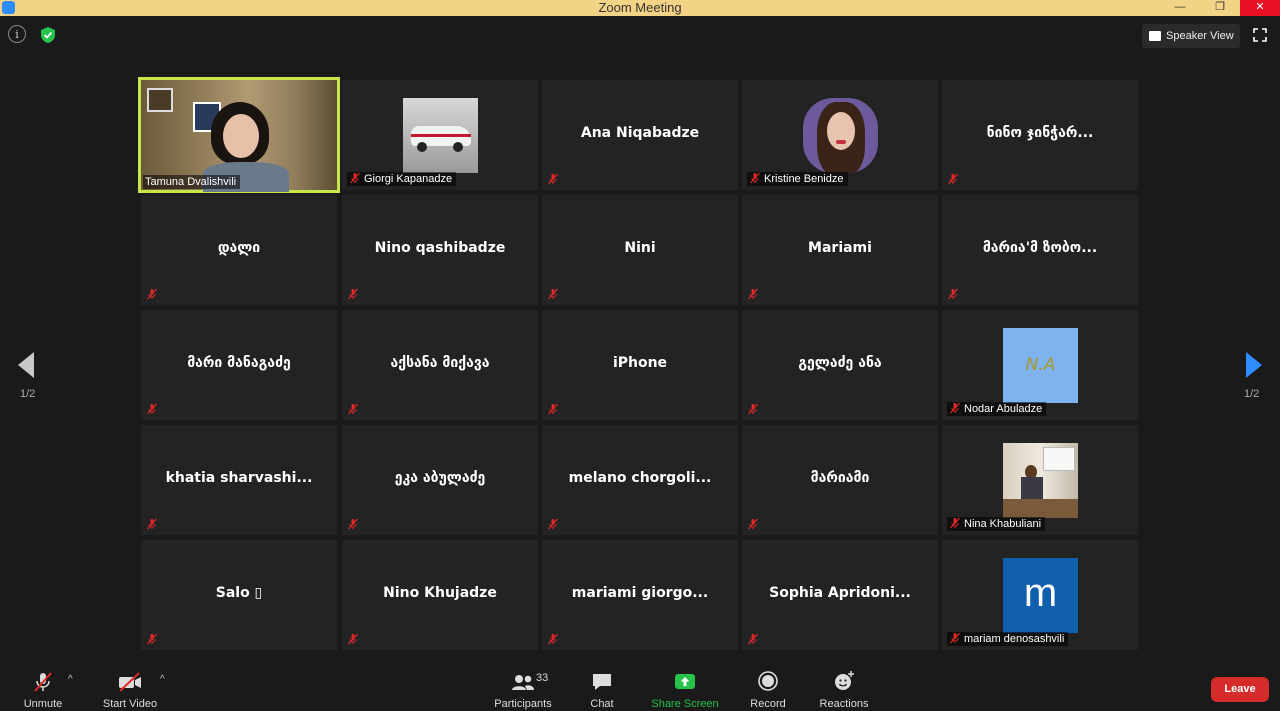  What do you see at coordinates (239, 365) in the screenshot?
I see `participant-tile: მარი მანაგაძე` at bounding box center [239, 365].